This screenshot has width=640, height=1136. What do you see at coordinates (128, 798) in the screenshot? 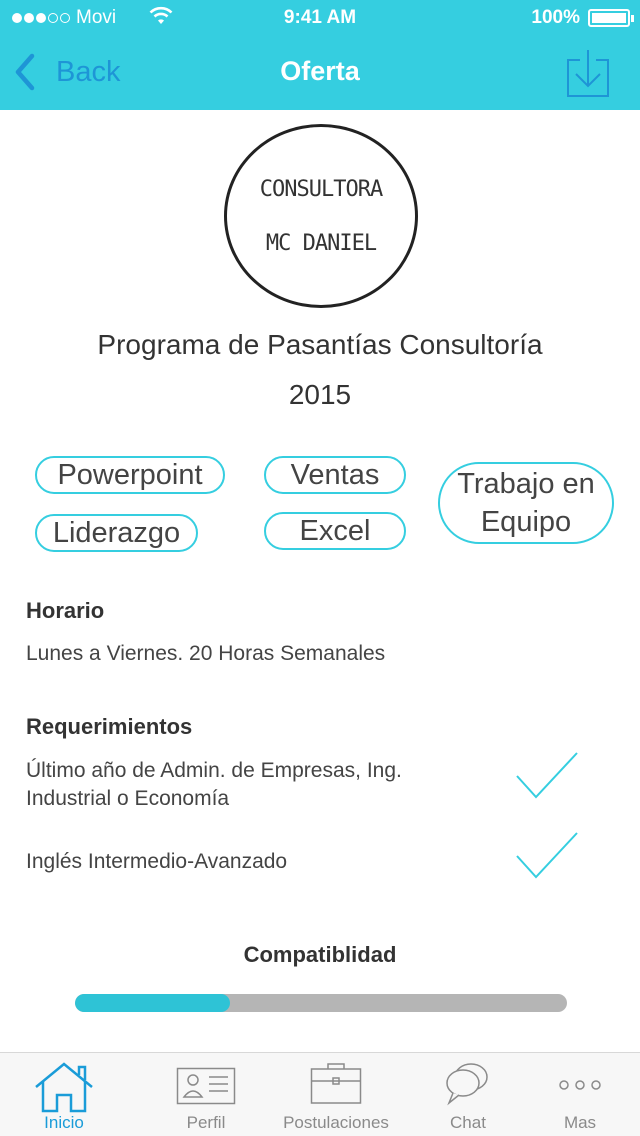
I see `requirement-line: Industrial o Economía` at bounding box center [128, 798].